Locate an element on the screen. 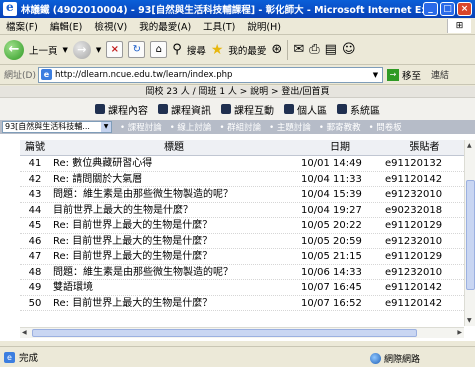 The width and height of the screenshot is (475, 367). post-subject: 雙語環境 is located at coordinates (174, 287).